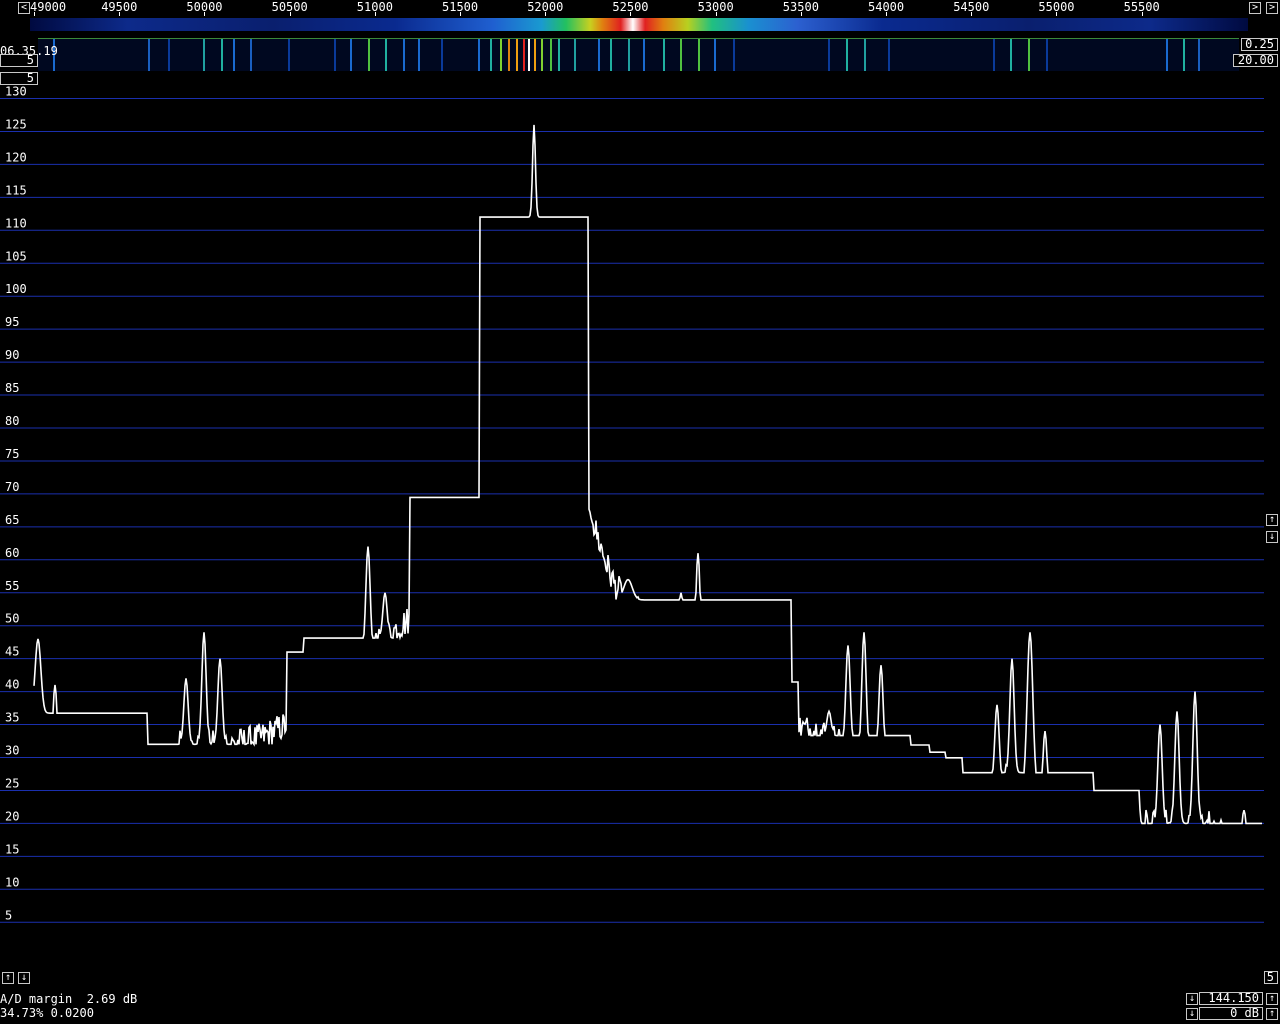 The height and width of the screenshot is (1024, 1280). I want to click on y-axis-label: 130, so click(16, 92).